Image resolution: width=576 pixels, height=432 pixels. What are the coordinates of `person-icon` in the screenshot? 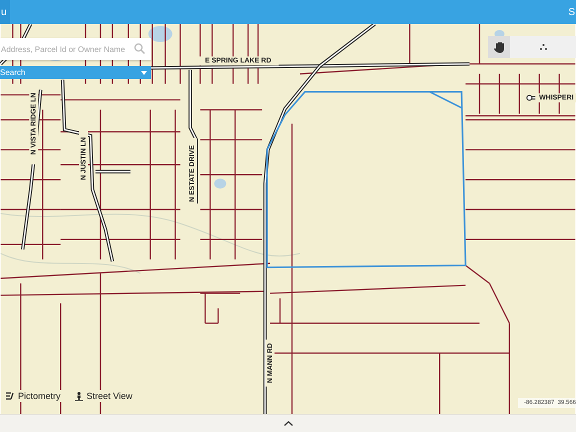 It's located at (78, 396).